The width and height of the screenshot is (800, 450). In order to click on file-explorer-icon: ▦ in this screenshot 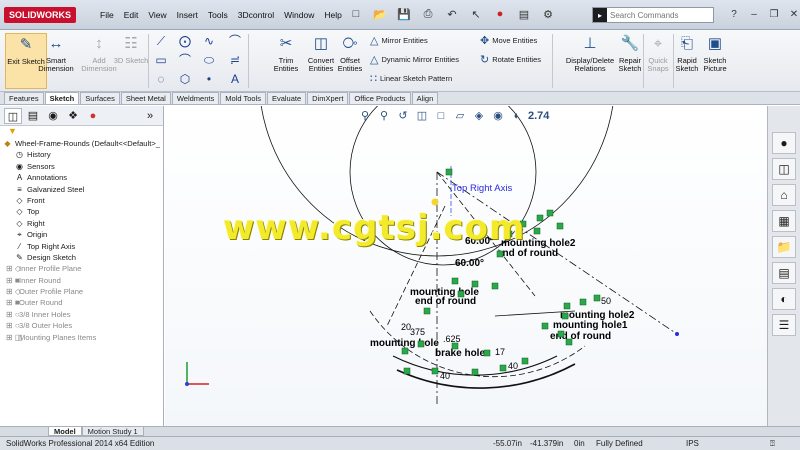, I will do `click(784, 221)`.